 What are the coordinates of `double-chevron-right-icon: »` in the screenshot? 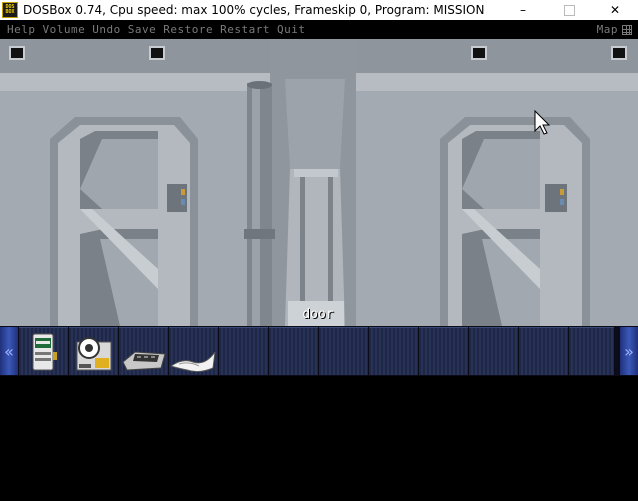 It's located at (629, 351).